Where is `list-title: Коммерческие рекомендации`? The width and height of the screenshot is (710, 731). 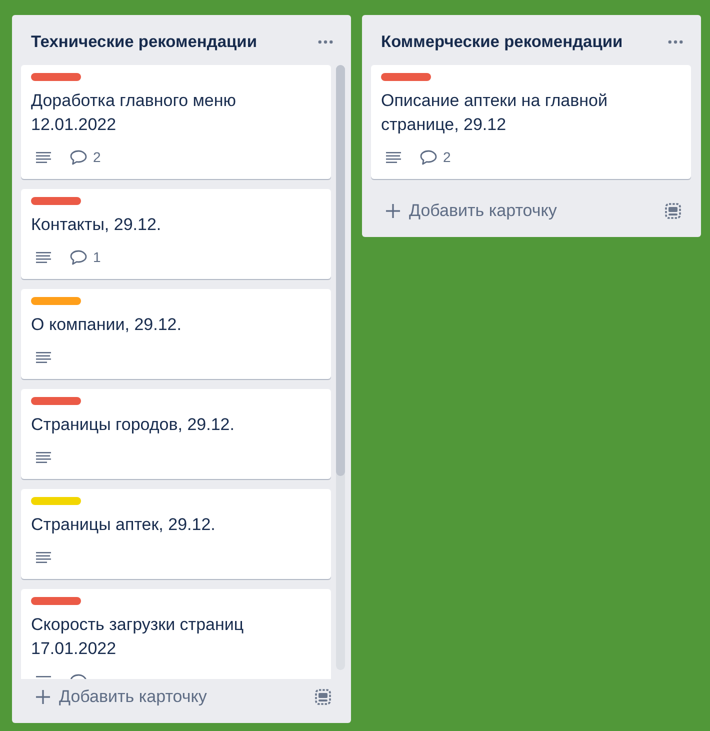 list-title: Коммерческие рекомендации is located at coordinates (502, 42).